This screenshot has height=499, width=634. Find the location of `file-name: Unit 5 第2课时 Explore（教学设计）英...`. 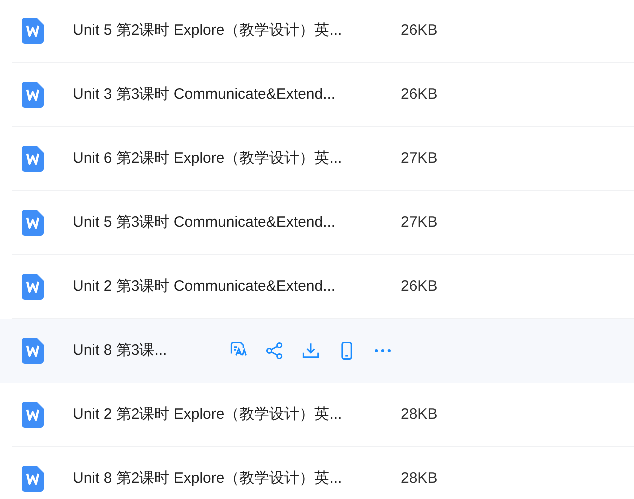

file-name: Unit 5 第2课时 Explore（教学设计）英... is located at coordinates (208, 30).